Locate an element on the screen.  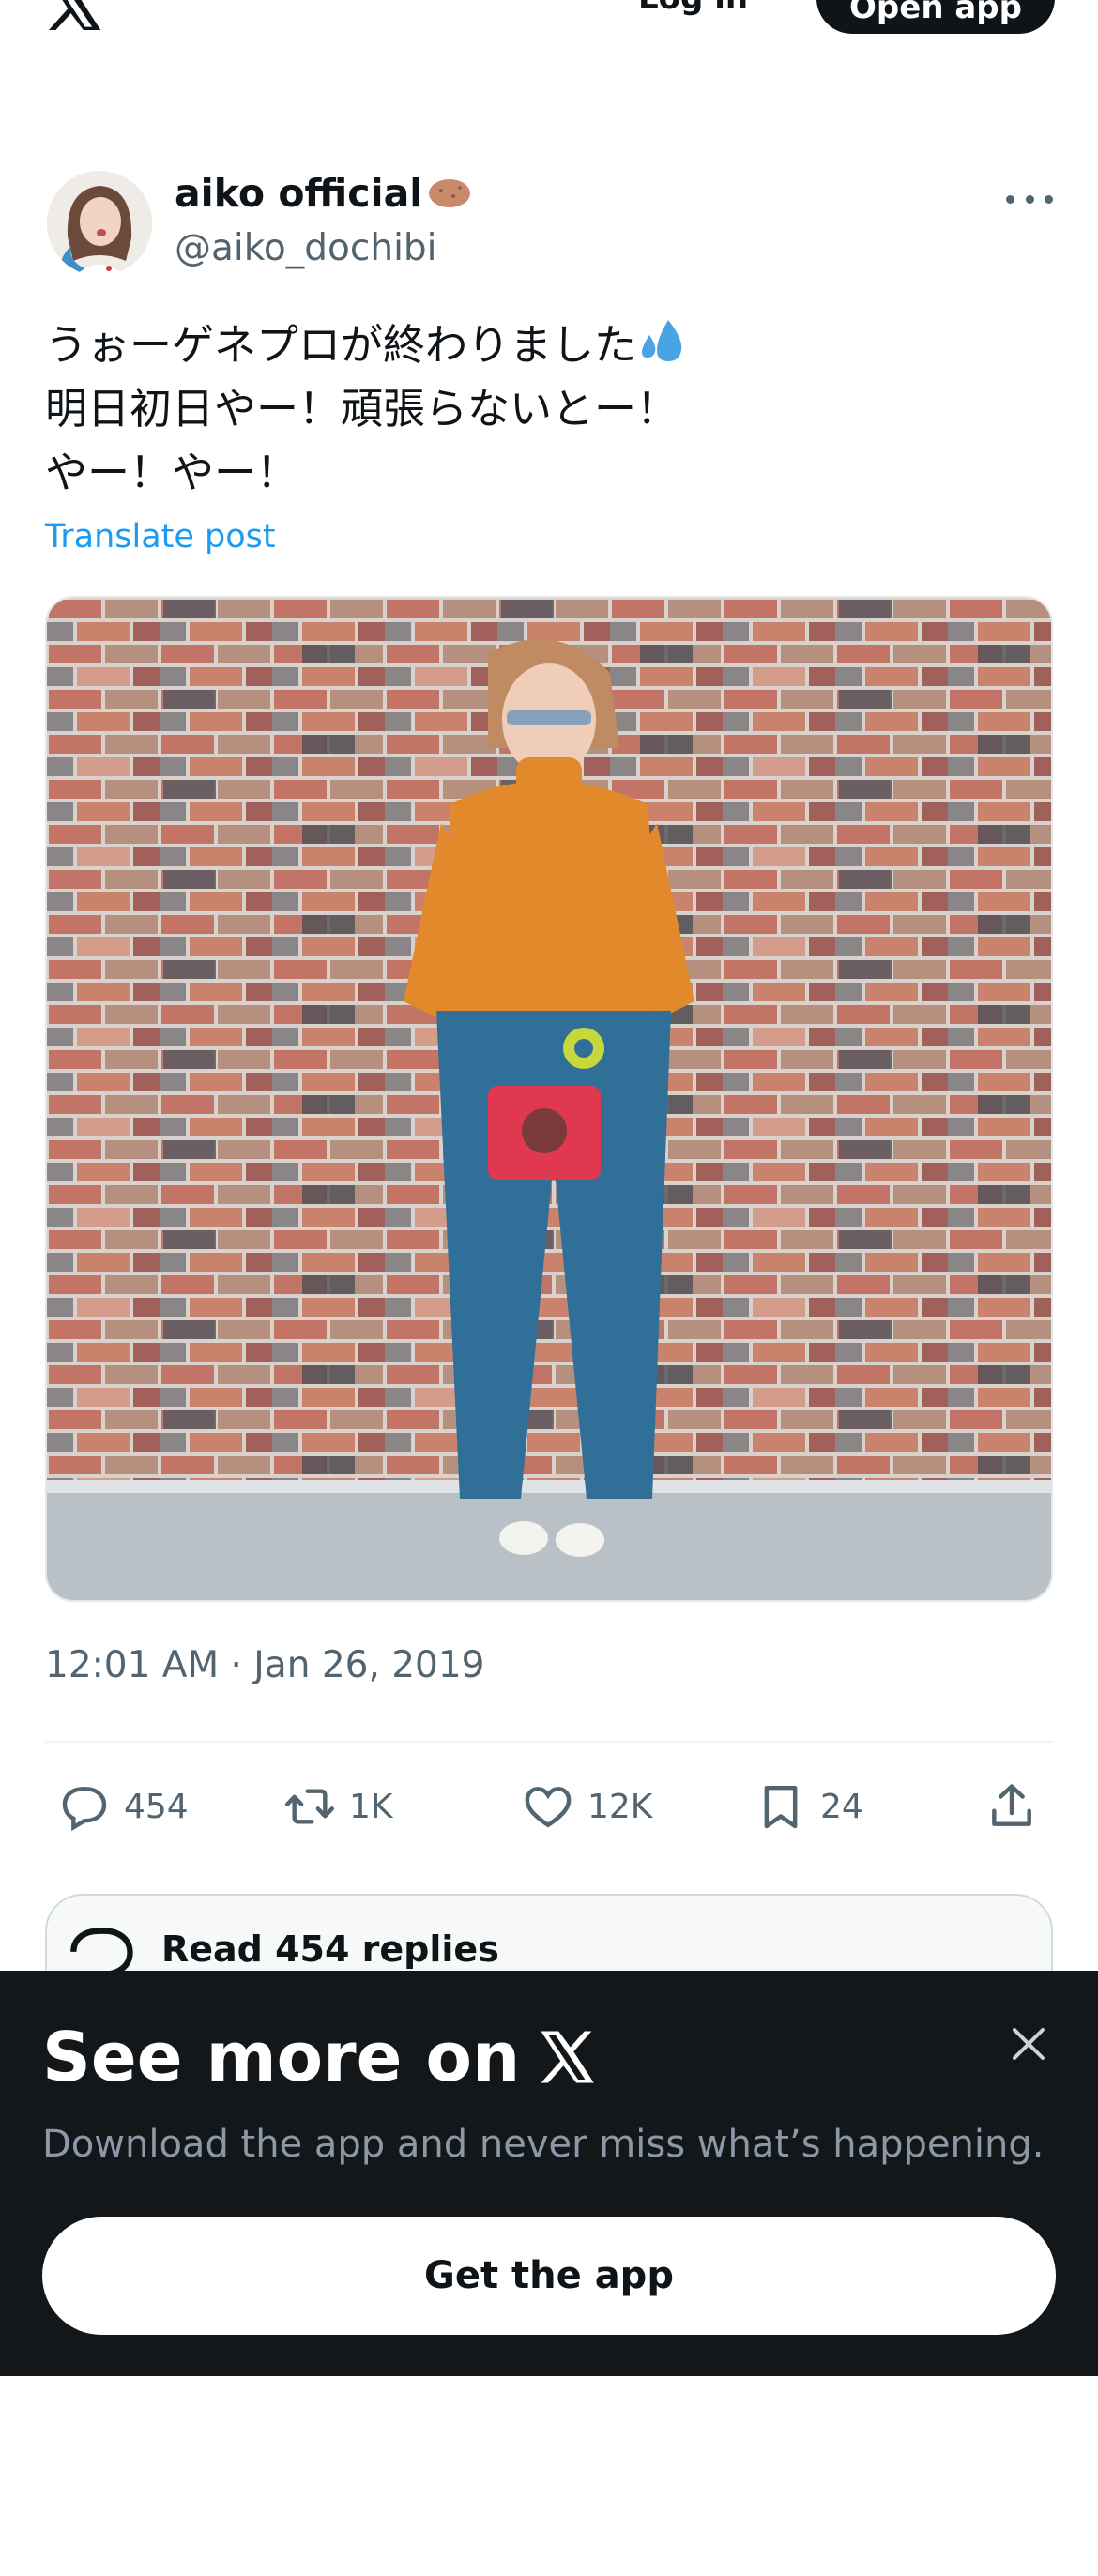
reply-button: 454 is located at coordinates (123, 1806).